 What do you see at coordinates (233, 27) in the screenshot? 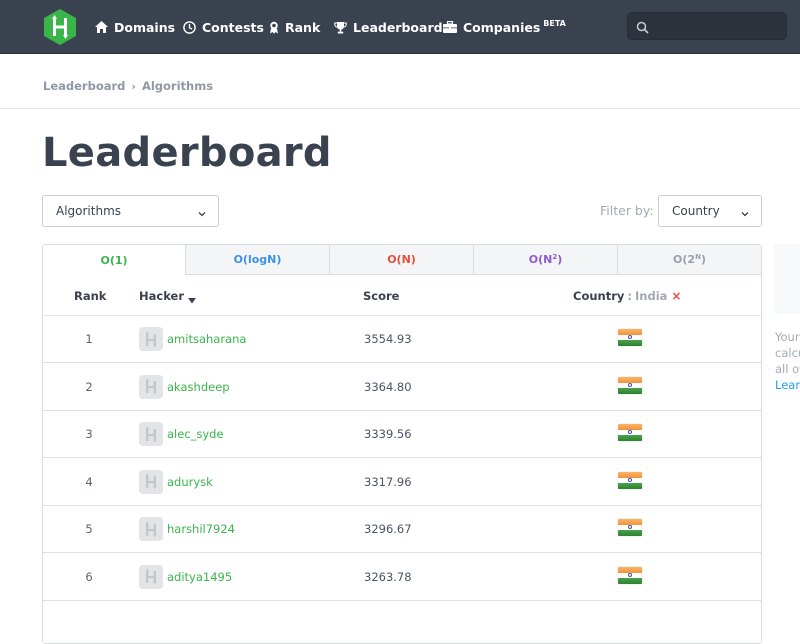
I see `nav-contests-label: Contests` at bounding box center [233, 27].